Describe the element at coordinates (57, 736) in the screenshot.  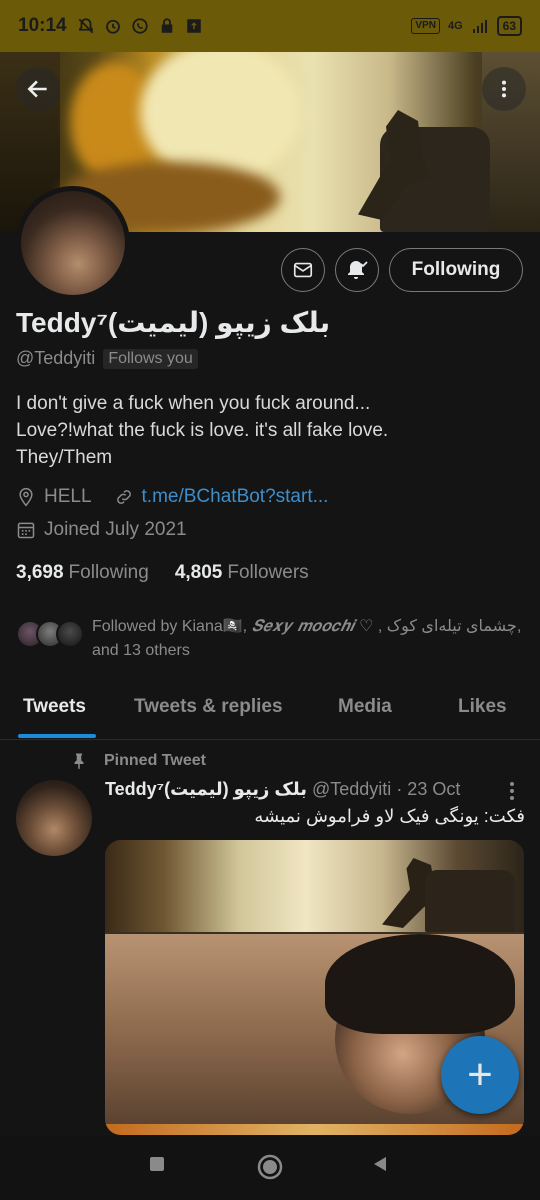
I see `active-tab-indicator` at that location.